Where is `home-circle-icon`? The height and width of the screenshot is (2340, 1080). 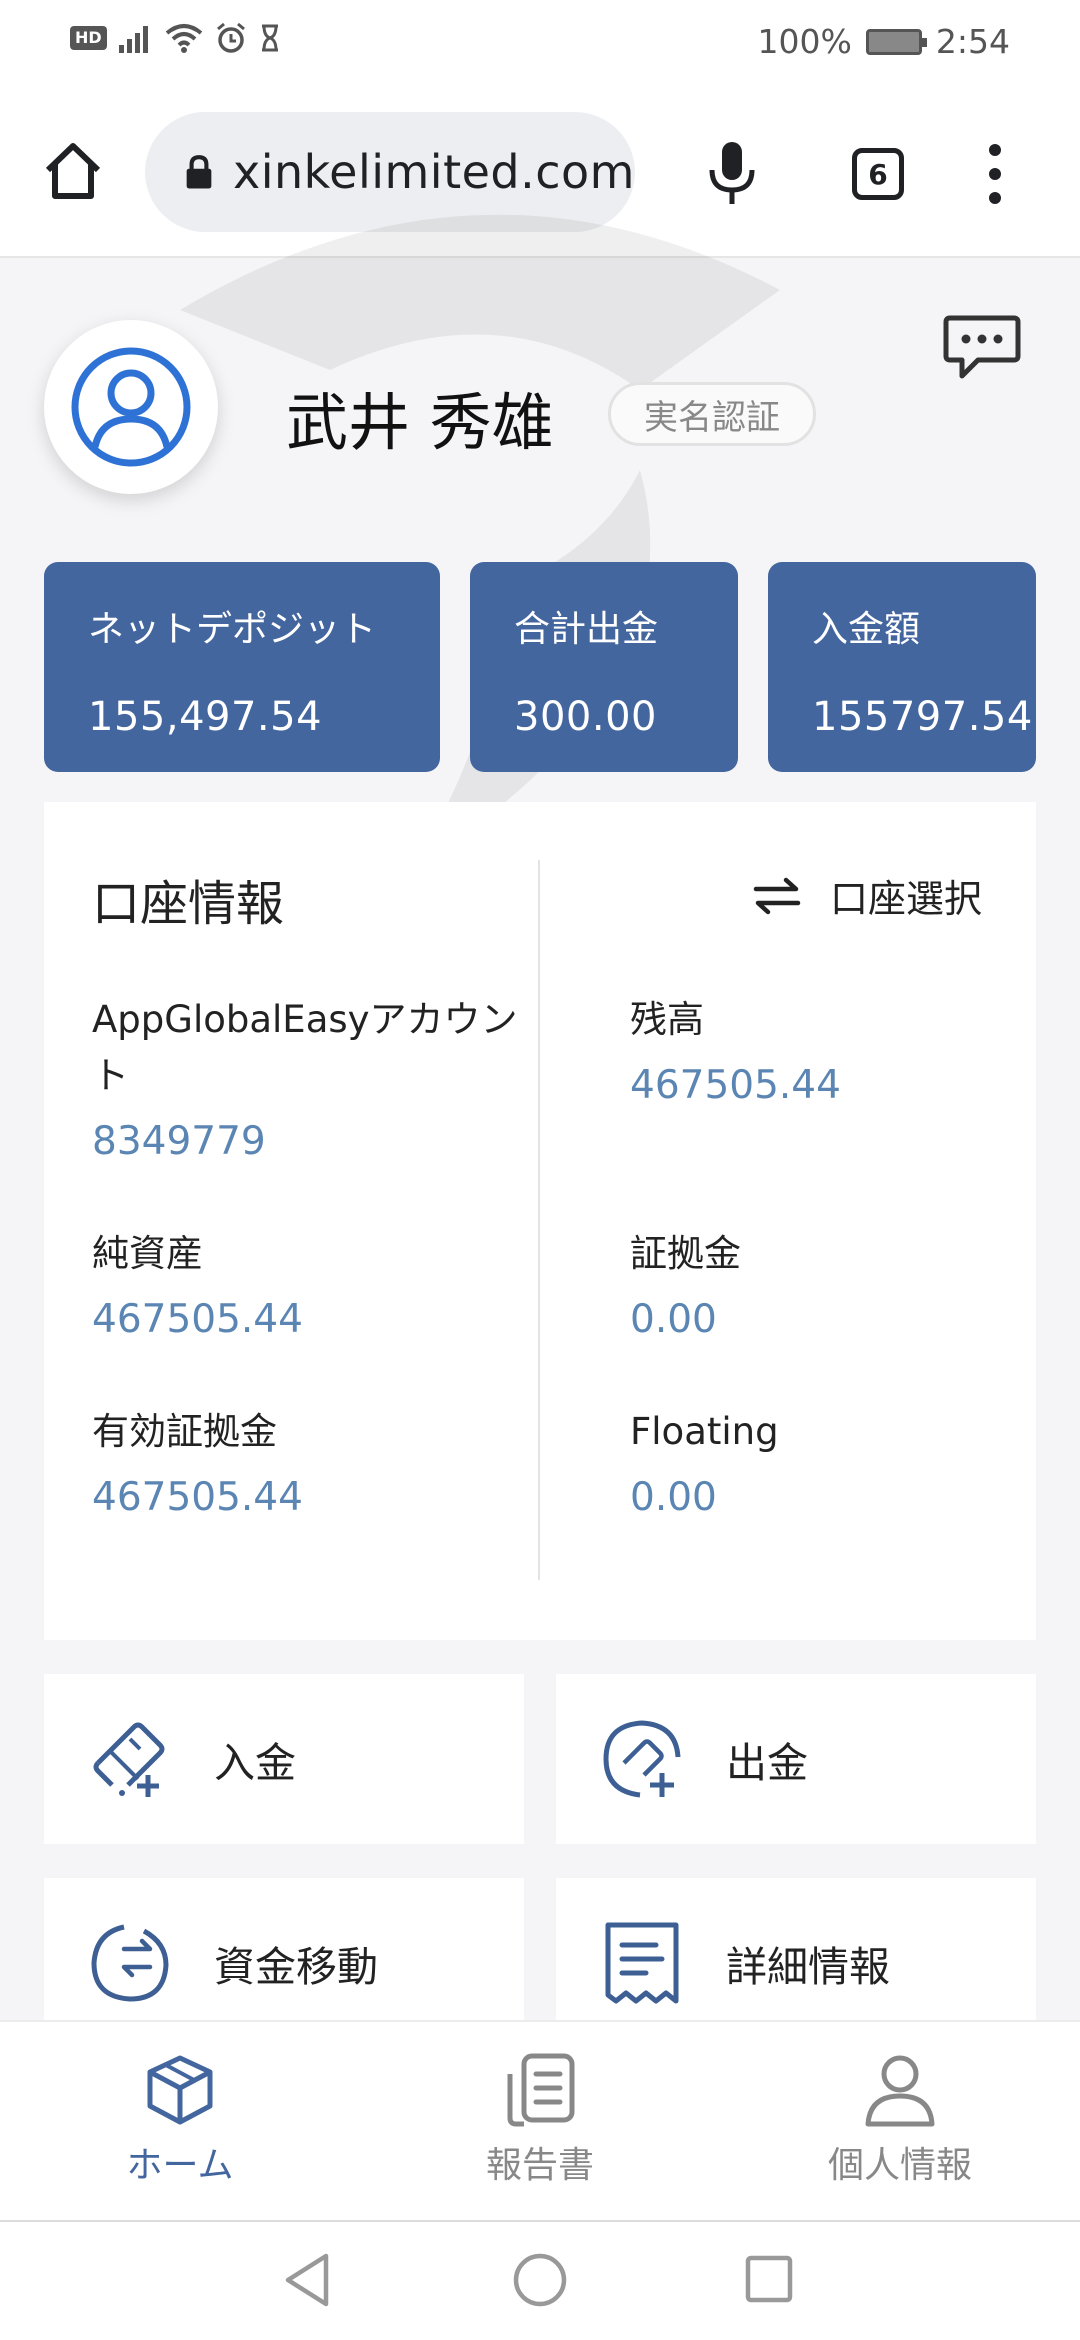 home-circle-icon is located at coordinates (540, 2280).